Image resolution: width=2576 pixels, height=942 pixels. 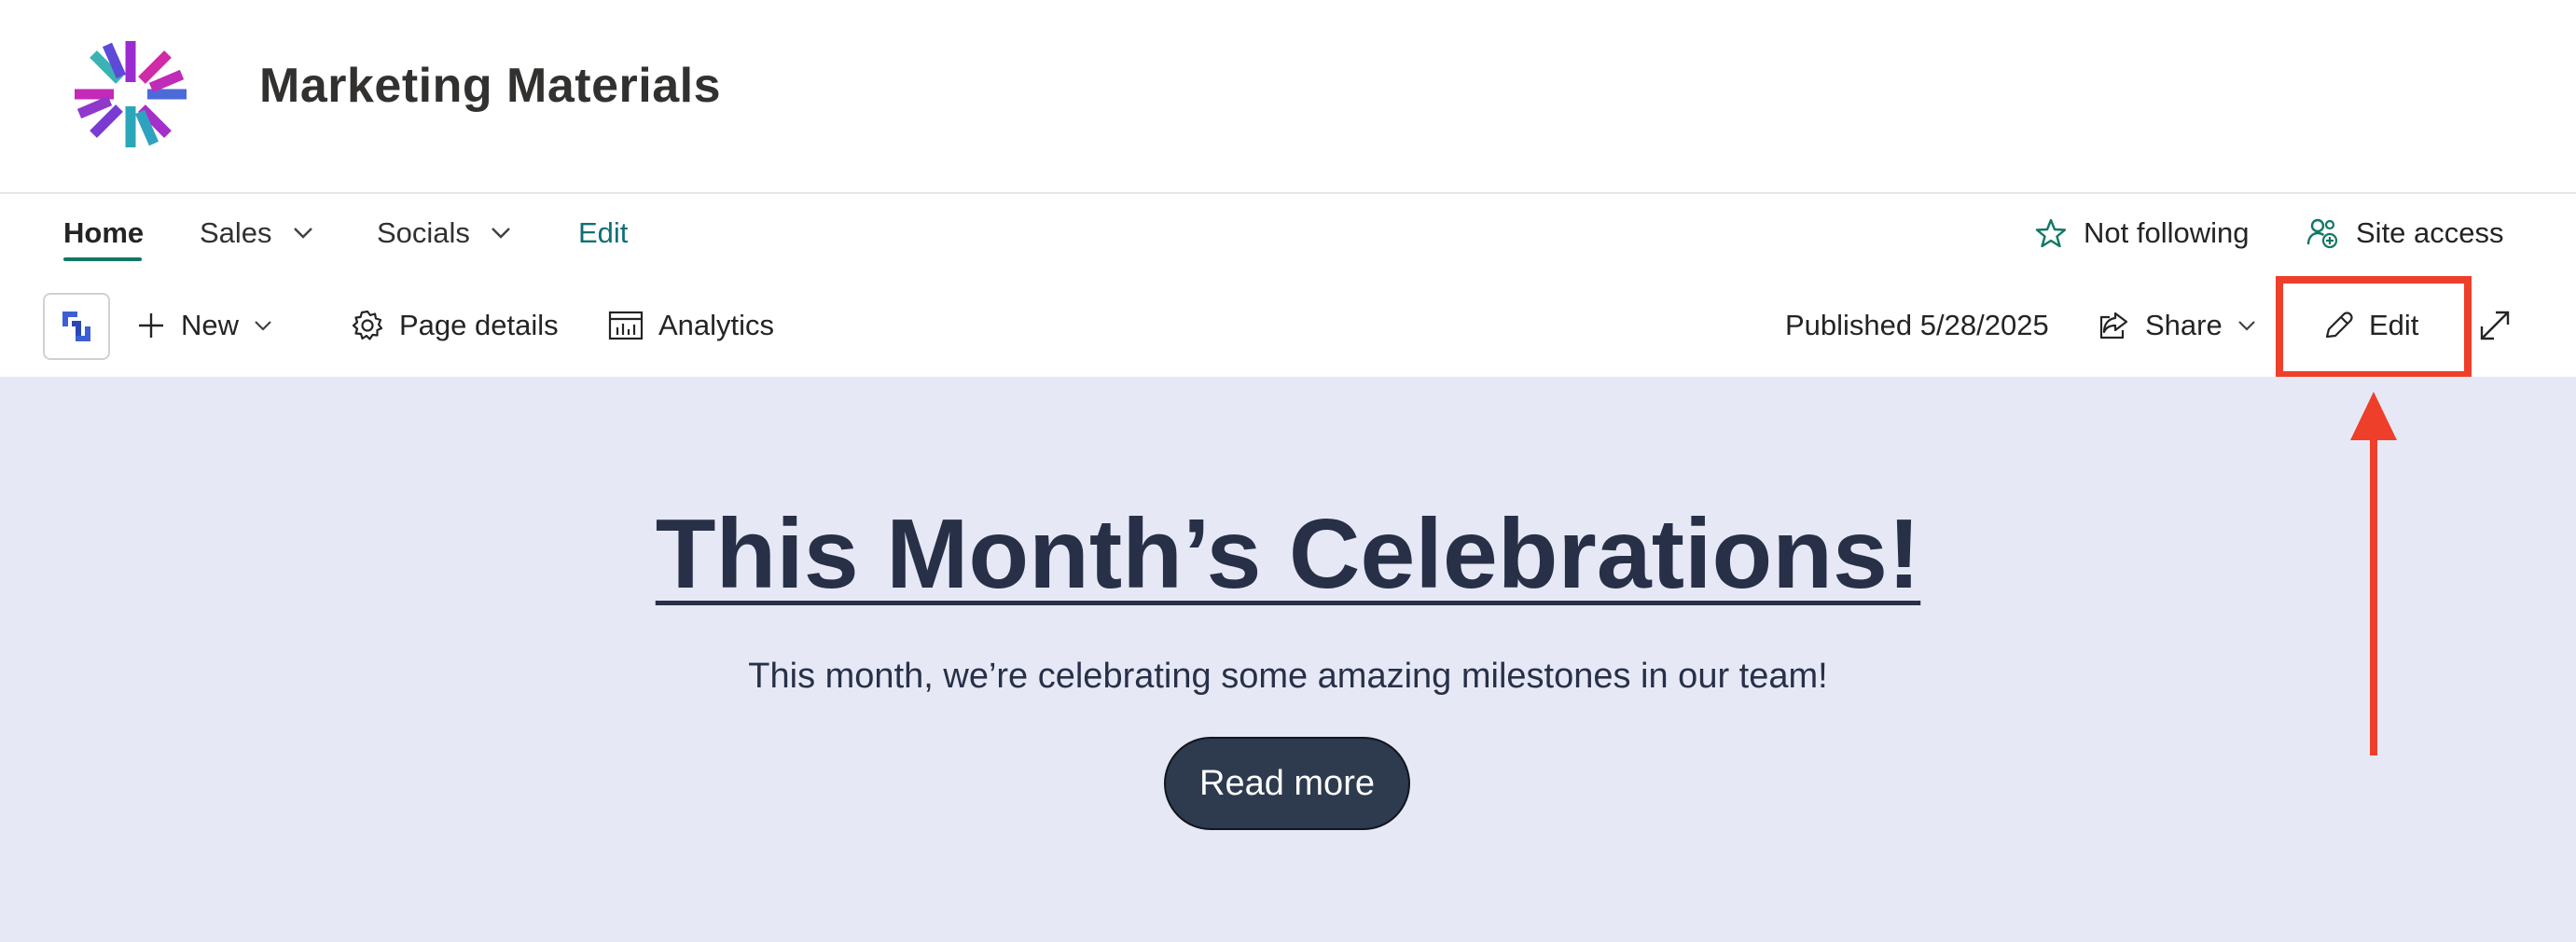 I want to click on published-label: Published 5/28/2025, so click(x=1917, y=325).